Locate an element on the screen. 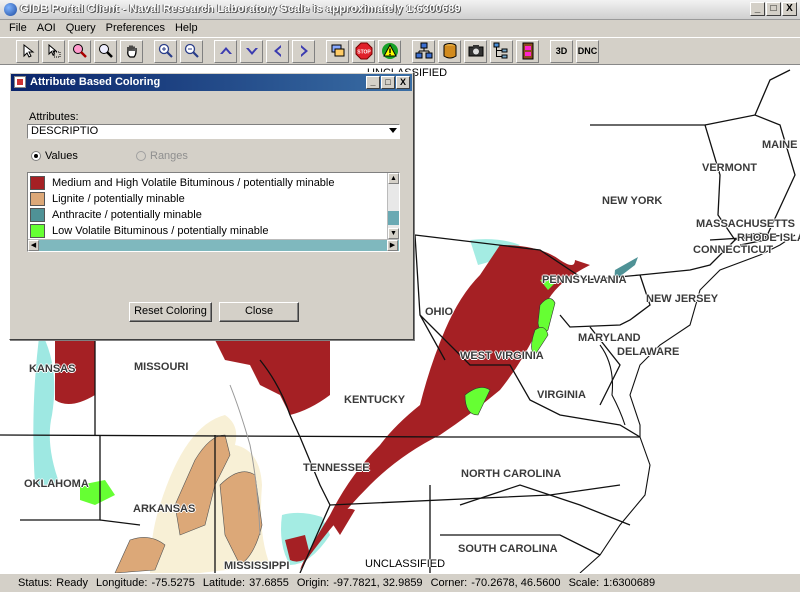  dialog-close-button: X is located at coordinates (403, 82).